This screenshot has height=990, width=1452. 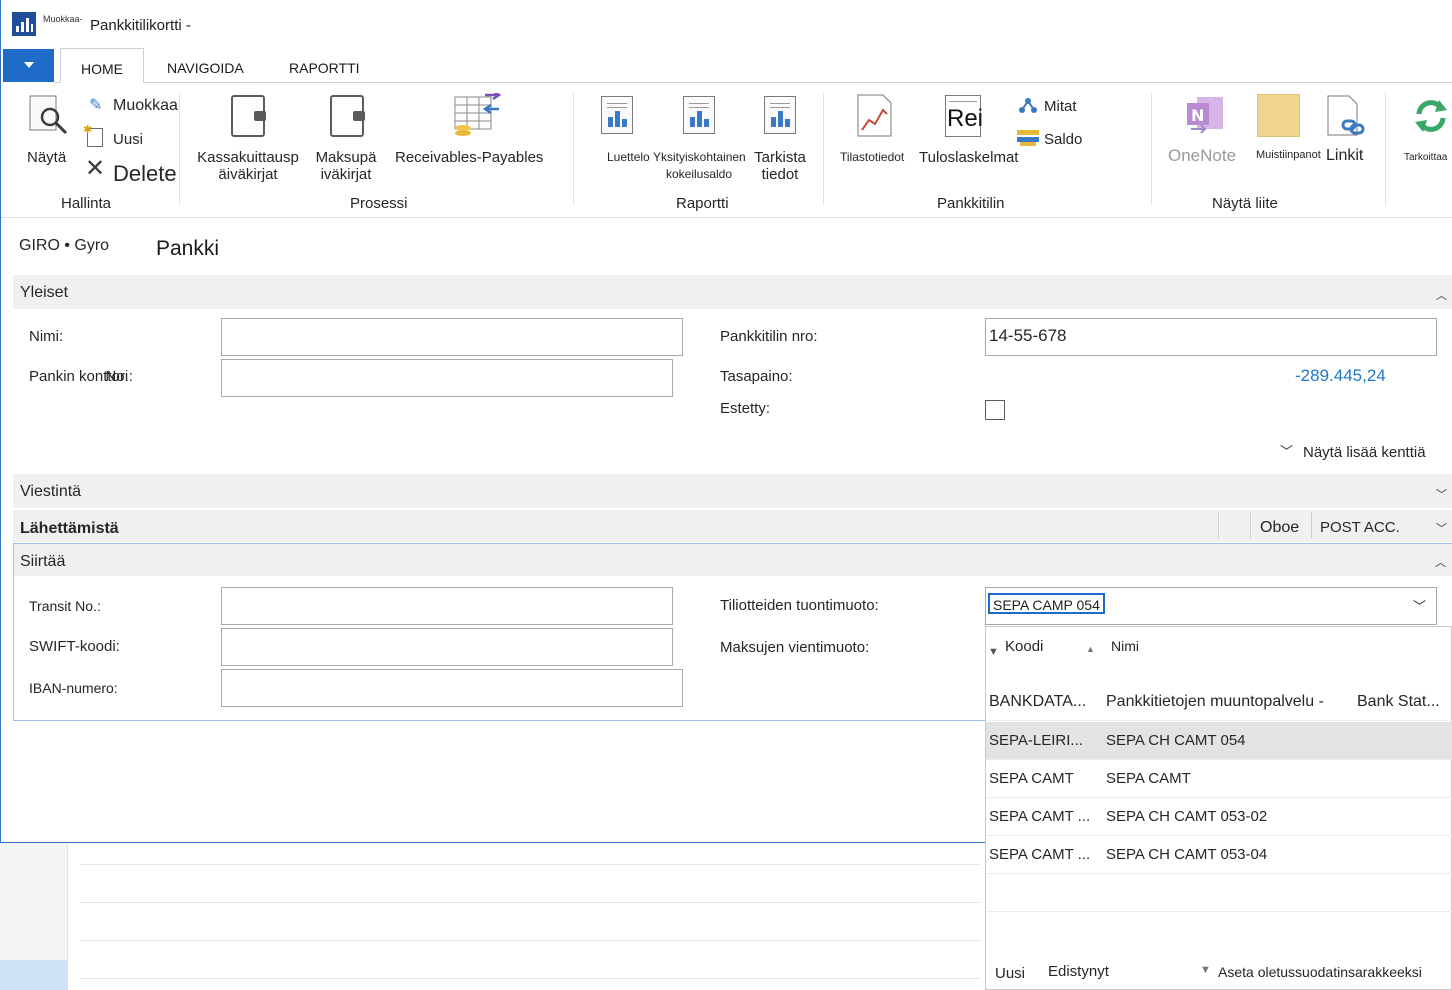 I want to click on payment-label-line2: iväkirjat, so click(x=346, y=174).